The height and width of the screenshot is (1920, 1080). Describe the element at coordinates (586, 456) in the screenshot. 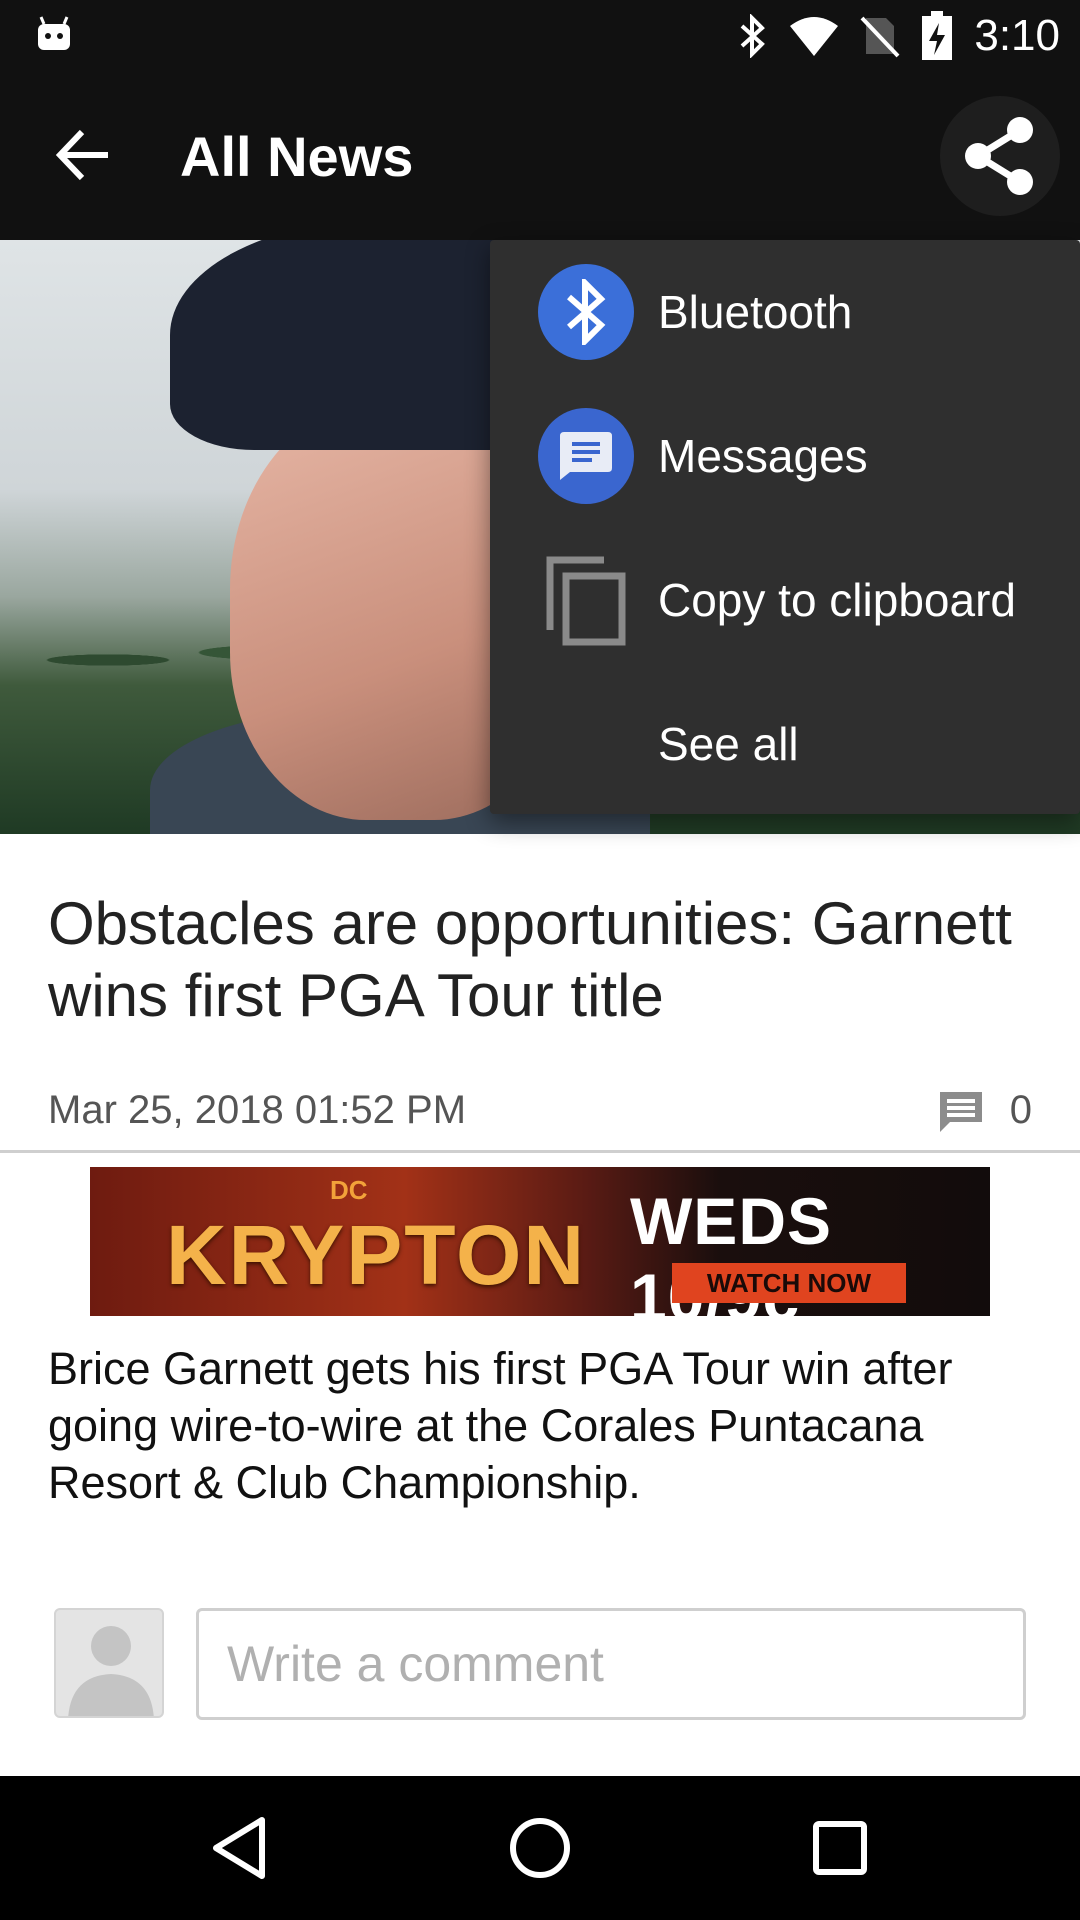

I see `messages-app-icon` at that location.